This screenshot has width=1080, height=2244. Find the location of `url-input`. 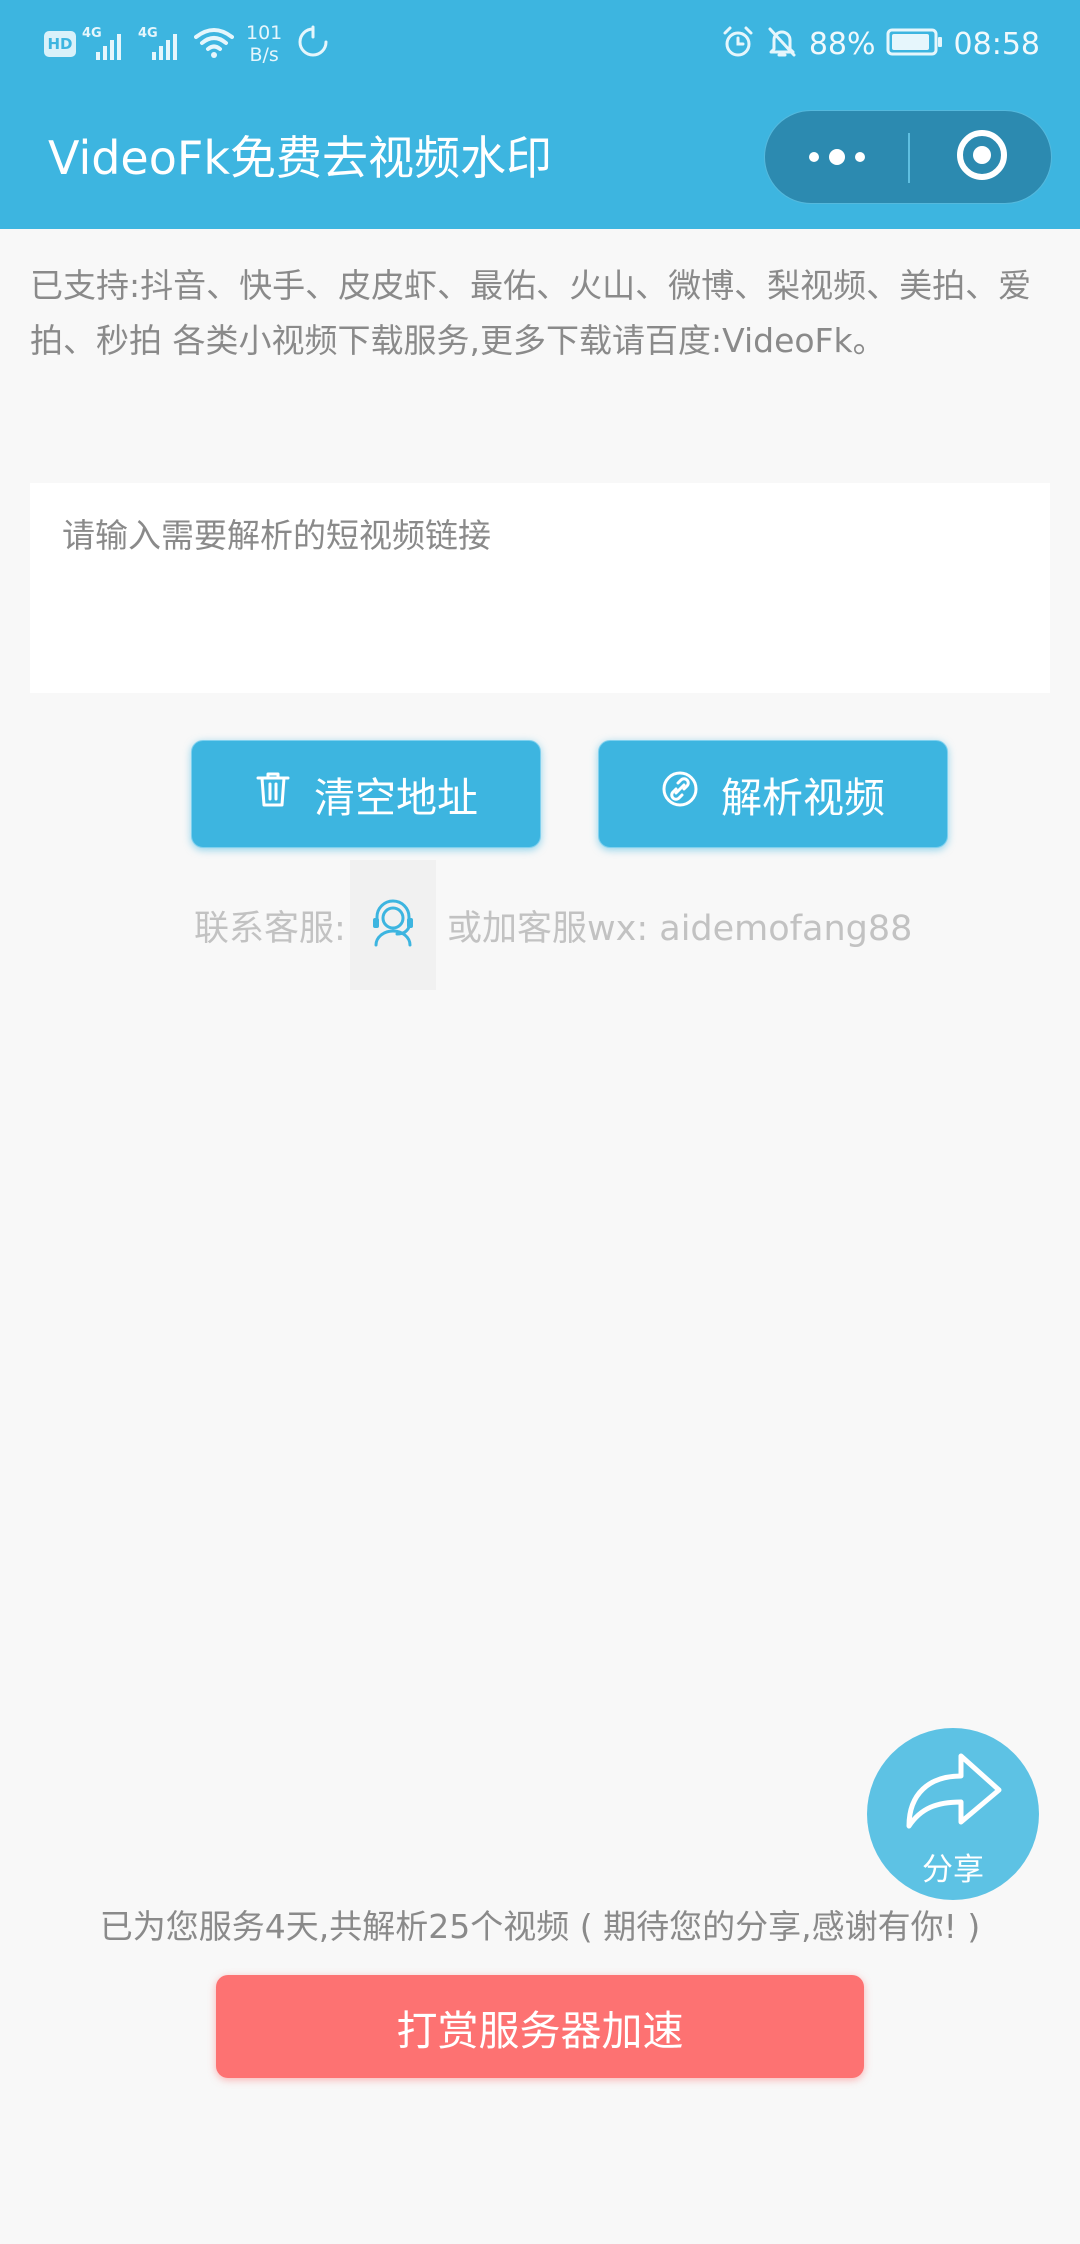

url-input is located at coordinates (540, 588).